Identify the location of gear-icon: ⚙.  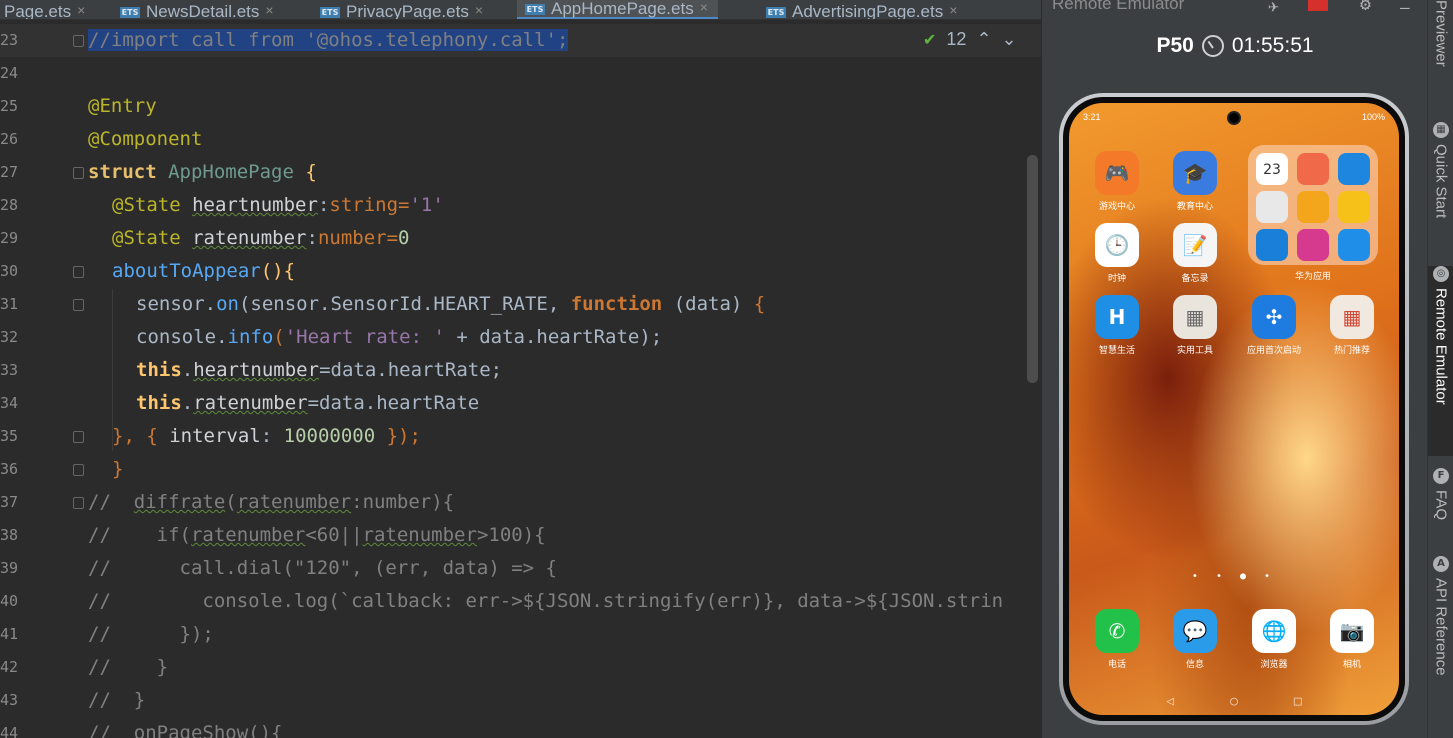
(1365, 7).